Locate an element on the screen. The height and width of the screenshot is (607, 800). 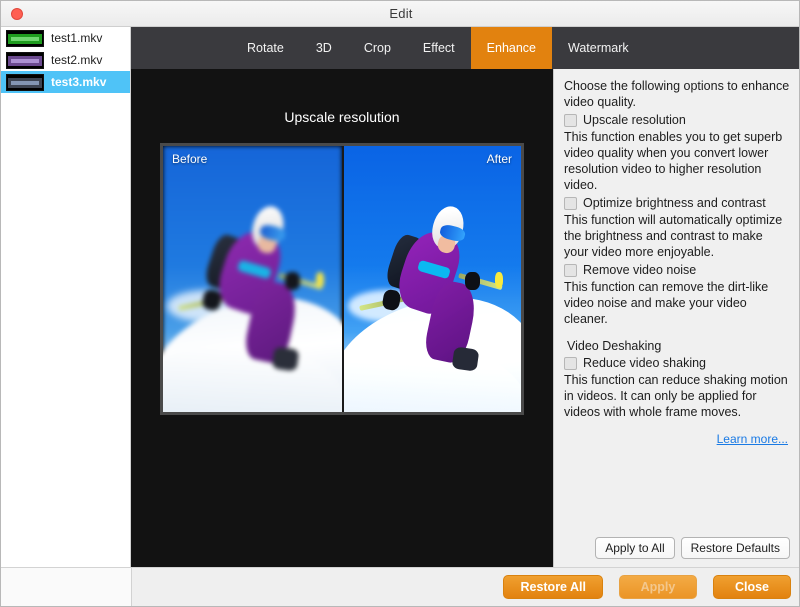
option-remove-video-noise: Remove video noise is located at coordinates (677, 270).